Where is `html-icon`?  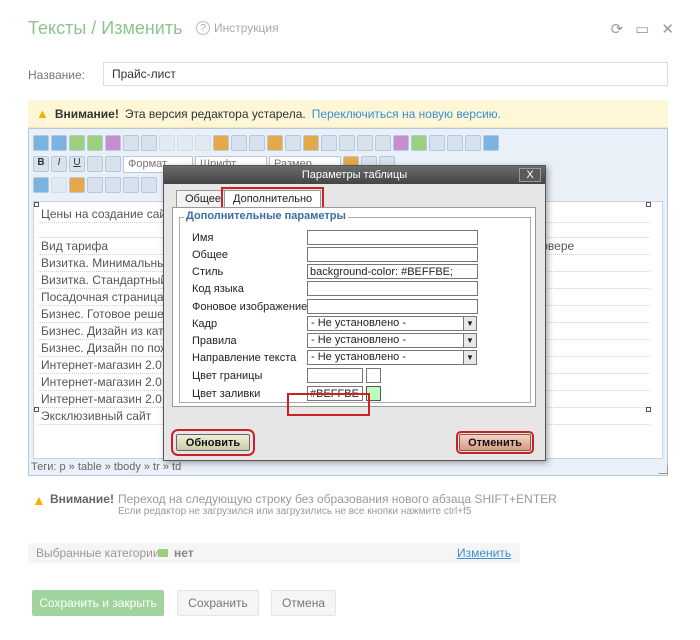
html-icon is located at coordinates (203, 143).